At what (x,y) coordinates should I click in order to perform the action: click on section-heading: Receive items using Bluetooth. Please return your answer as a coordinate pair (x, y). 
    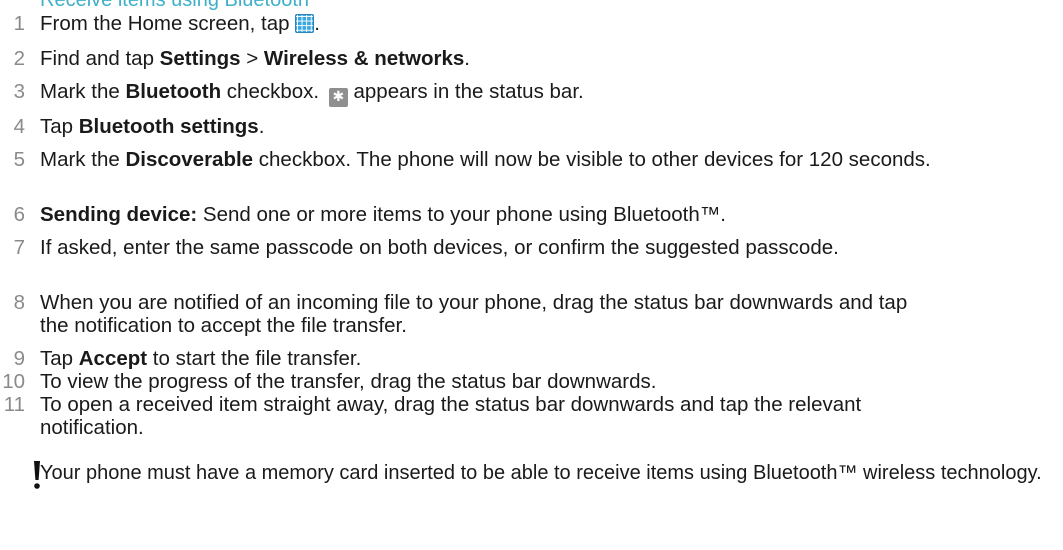
    Looking at the image, I should click on (175, 5).